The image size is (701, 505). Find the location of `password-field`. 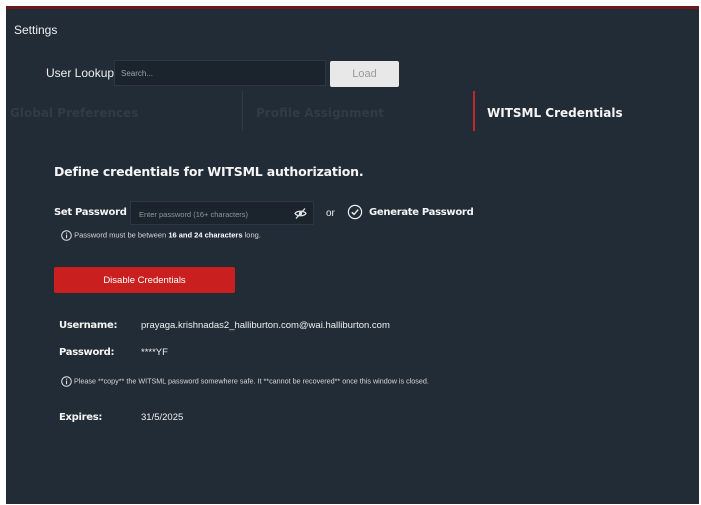

password-field is located at coordinates (222, 213).